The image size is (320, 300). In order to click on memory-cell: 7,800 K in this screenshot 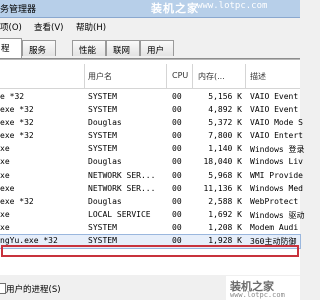, I will do `click(225, 136)`.